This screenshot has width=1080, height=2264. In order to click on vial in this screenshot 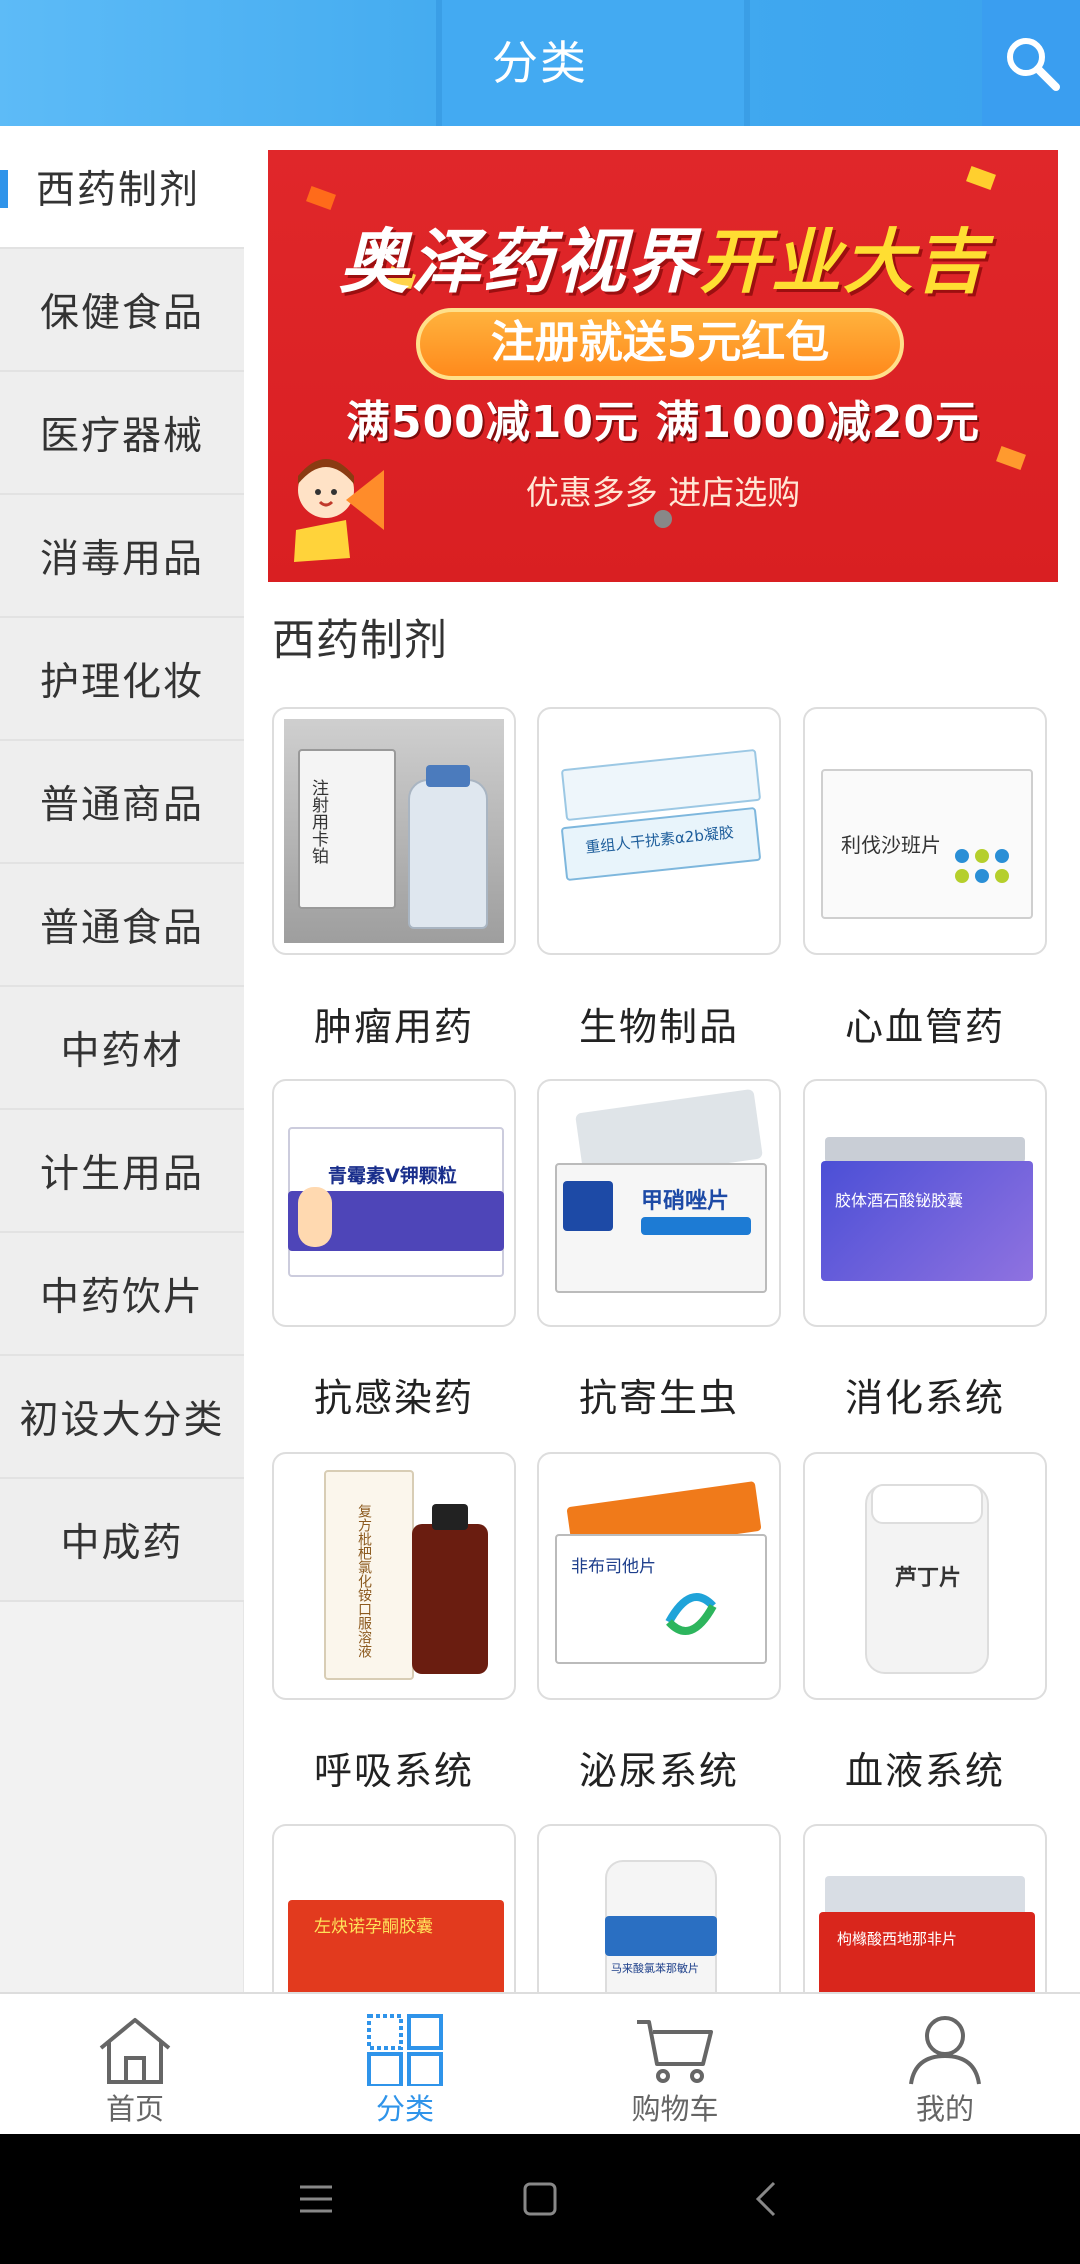, I will do `click(448, 854)`.